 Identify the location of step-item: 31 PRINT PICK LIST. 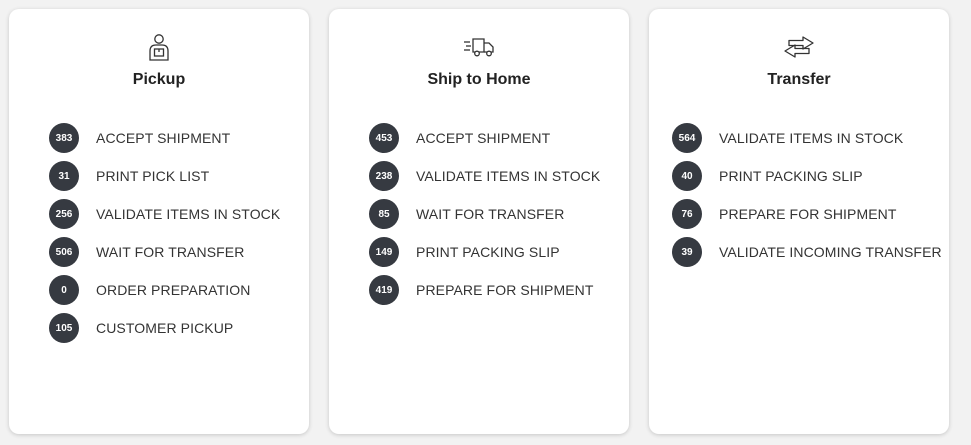
(174, 176).